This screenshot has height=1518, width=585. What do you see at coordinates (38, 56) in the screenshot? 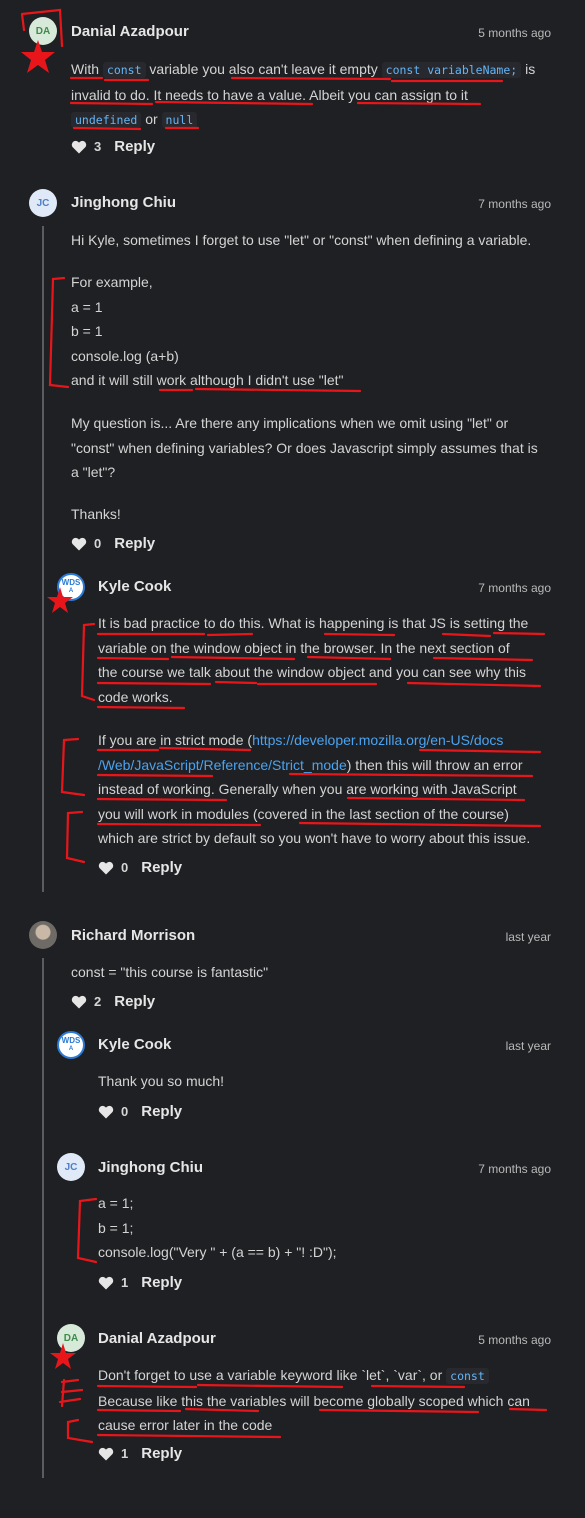
I see `star-annotation` at bounding box center [38, 56].